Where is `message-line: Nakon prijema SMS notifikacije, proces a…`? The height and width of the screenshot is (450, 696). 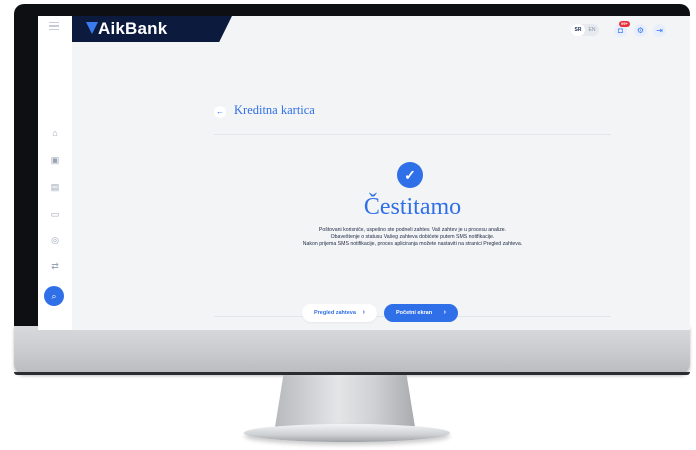
message-line: Nakon prijema SMS notifikacije, proces a… is located at coordinates (412, 244).